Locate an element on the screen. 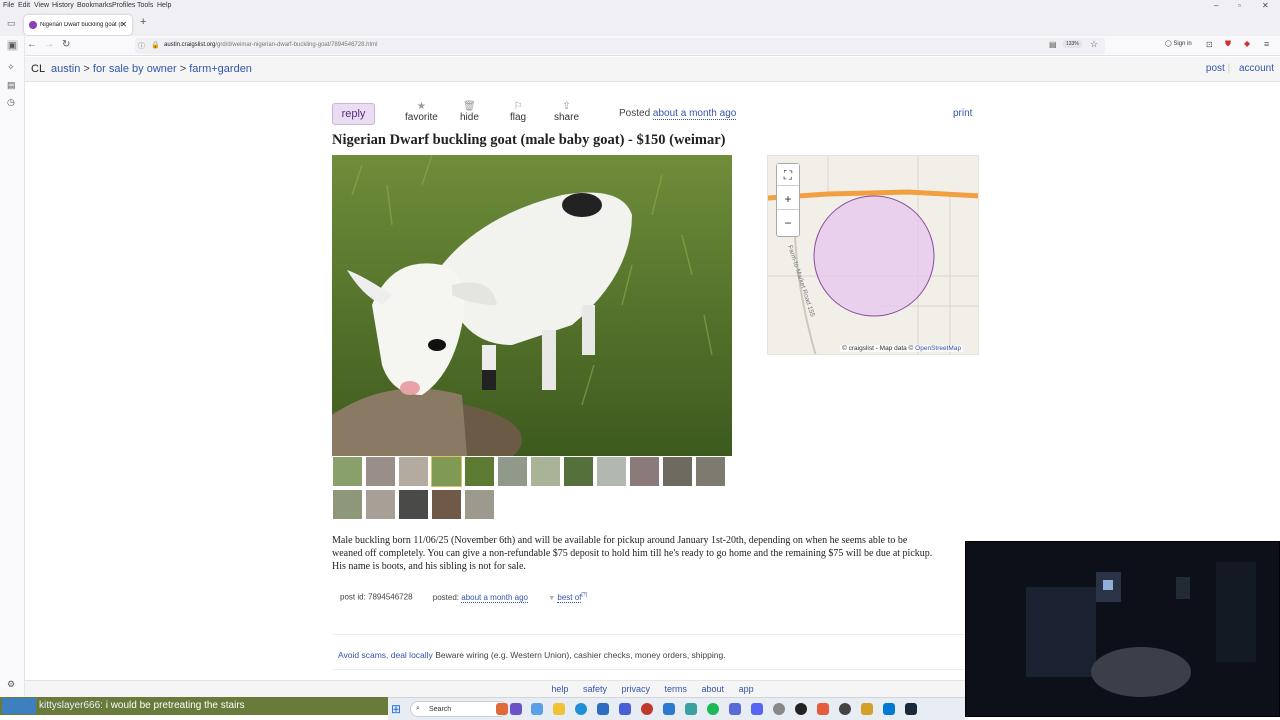 The height and width of the screenshot is (720, 1280). zoom-out-button: − is located at coordinates (788, 223).